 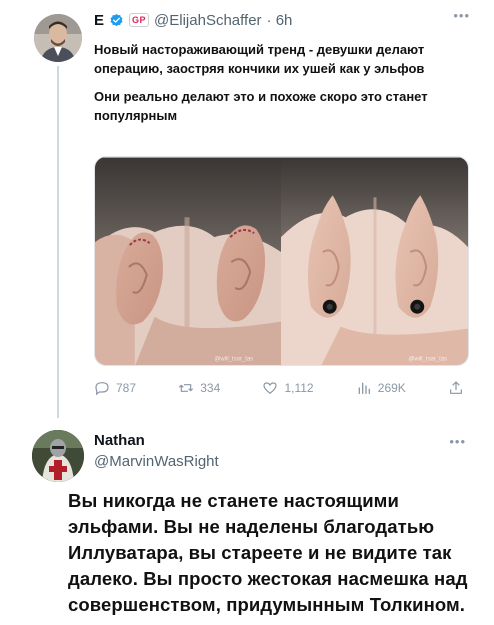 What do you see at coordinates (270, 388) in the screenshot?
I see `like-icon` at bounding box center [270, 388].